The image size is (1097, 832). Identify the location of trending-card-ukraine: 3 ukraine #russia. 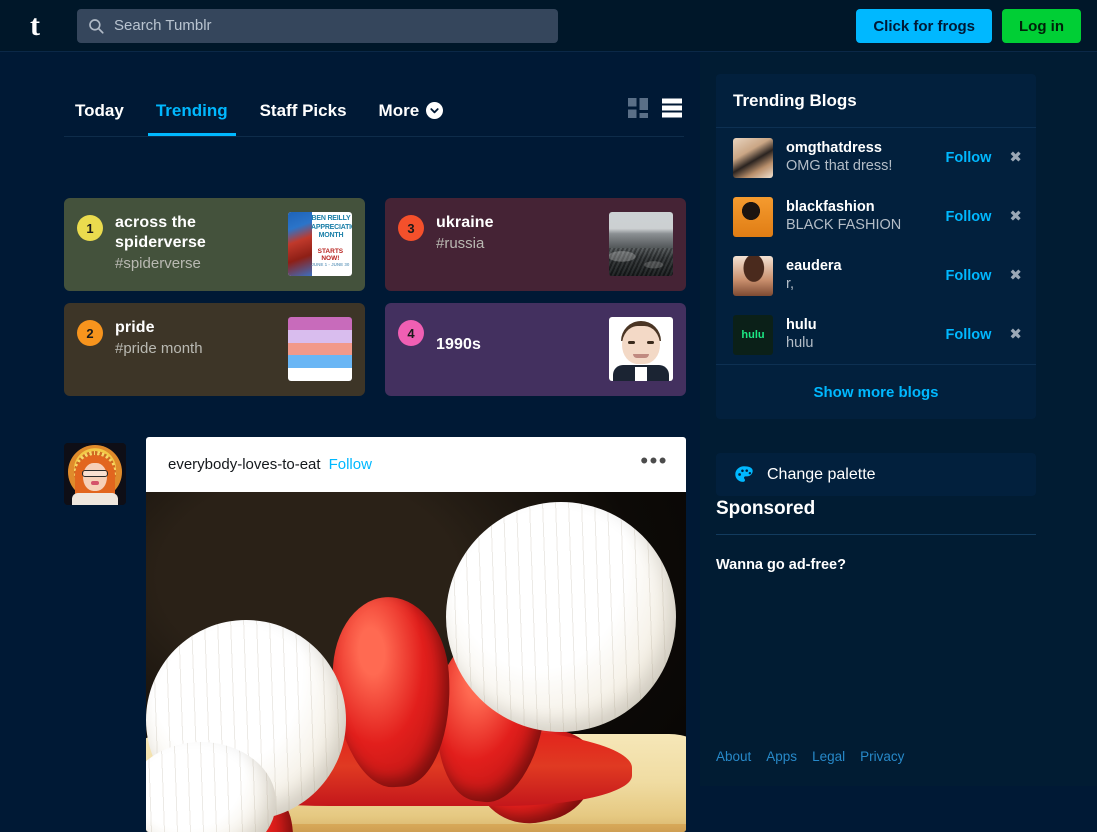
(535, 244).